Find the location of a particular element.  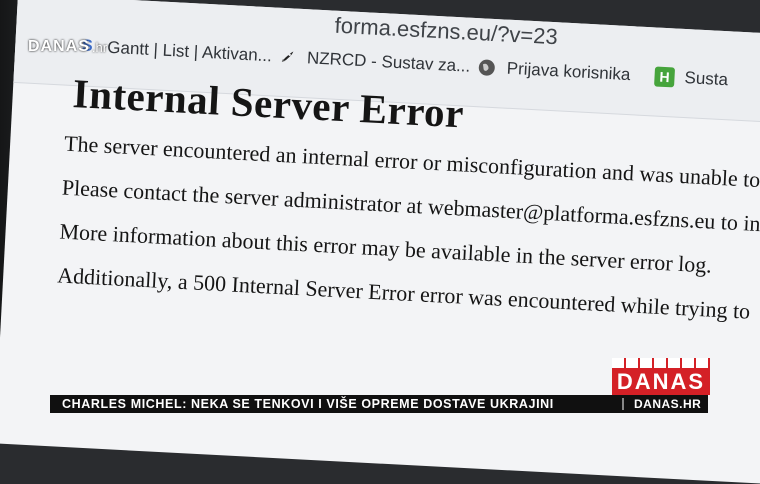

bug-stripes is located at coordinates (661, 363).